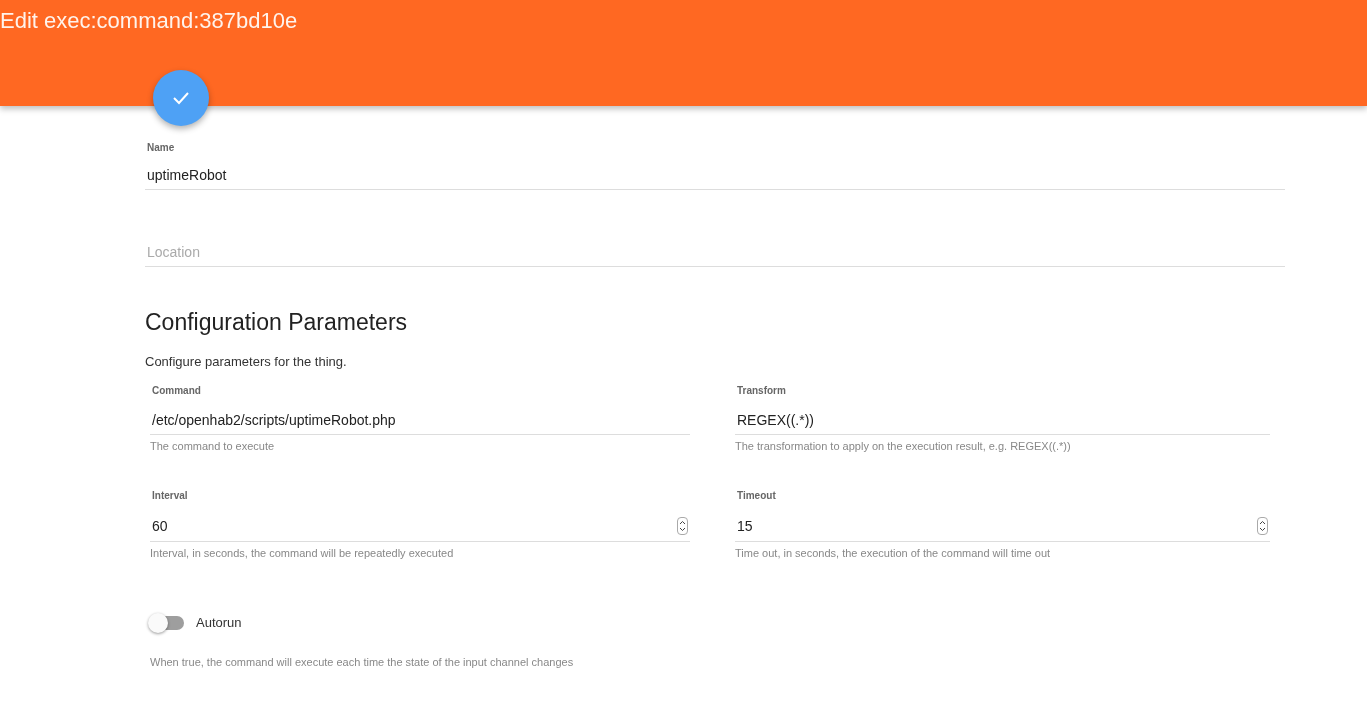 This screenshot has width=1367, height=727. I want to click on field-label: Name, so click(161, 147).